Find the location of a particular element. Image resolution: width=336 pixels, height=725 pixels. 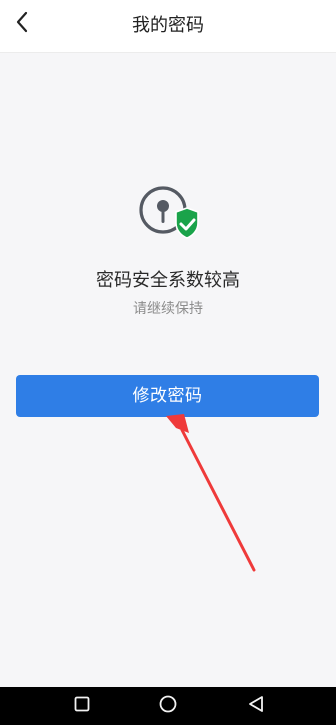

page-title: 我的密码 is located at coordinates (168, 25).